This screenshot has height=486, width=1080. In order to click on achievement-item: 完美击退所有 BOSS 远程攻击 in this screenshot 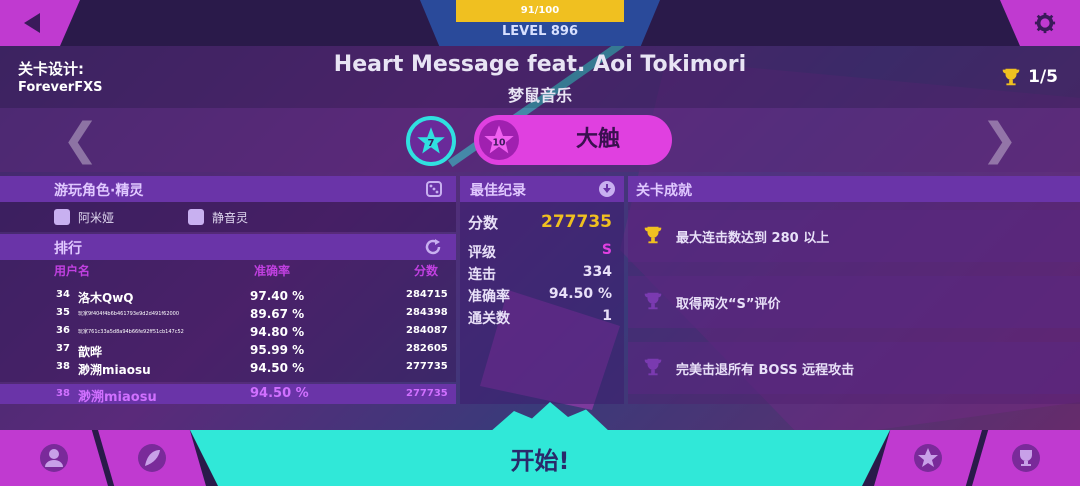, I will do `click(854, 368)`.